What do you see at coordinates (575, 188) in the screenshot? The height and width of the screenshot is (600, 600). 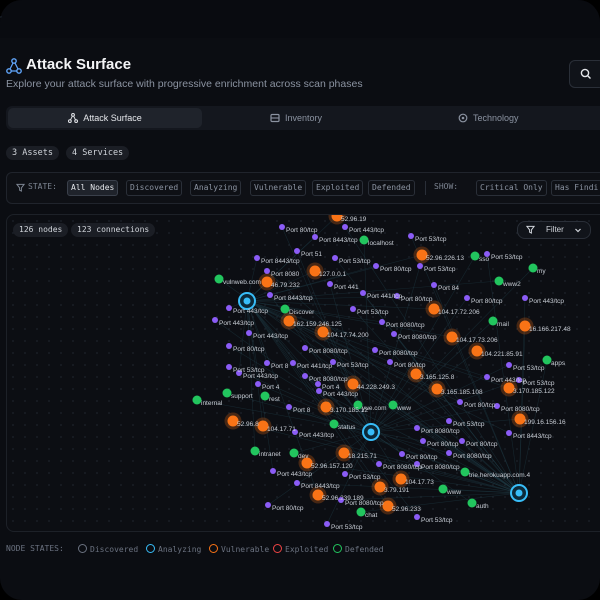 I see `show-chip-has-findings: Has Findi` at bounding box center [575, 188].